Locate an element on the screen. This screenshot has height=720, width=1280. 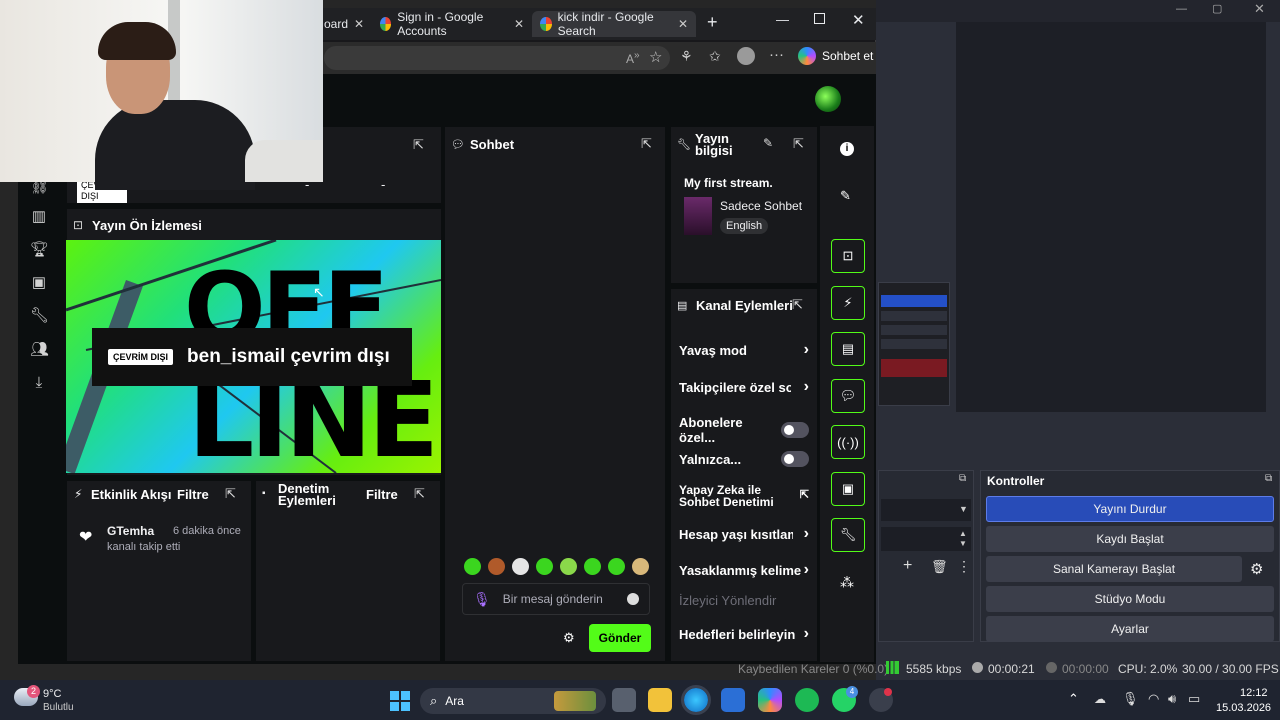
start-recording-button: Kaydı Başlat is located at coordinates (1130, 539).